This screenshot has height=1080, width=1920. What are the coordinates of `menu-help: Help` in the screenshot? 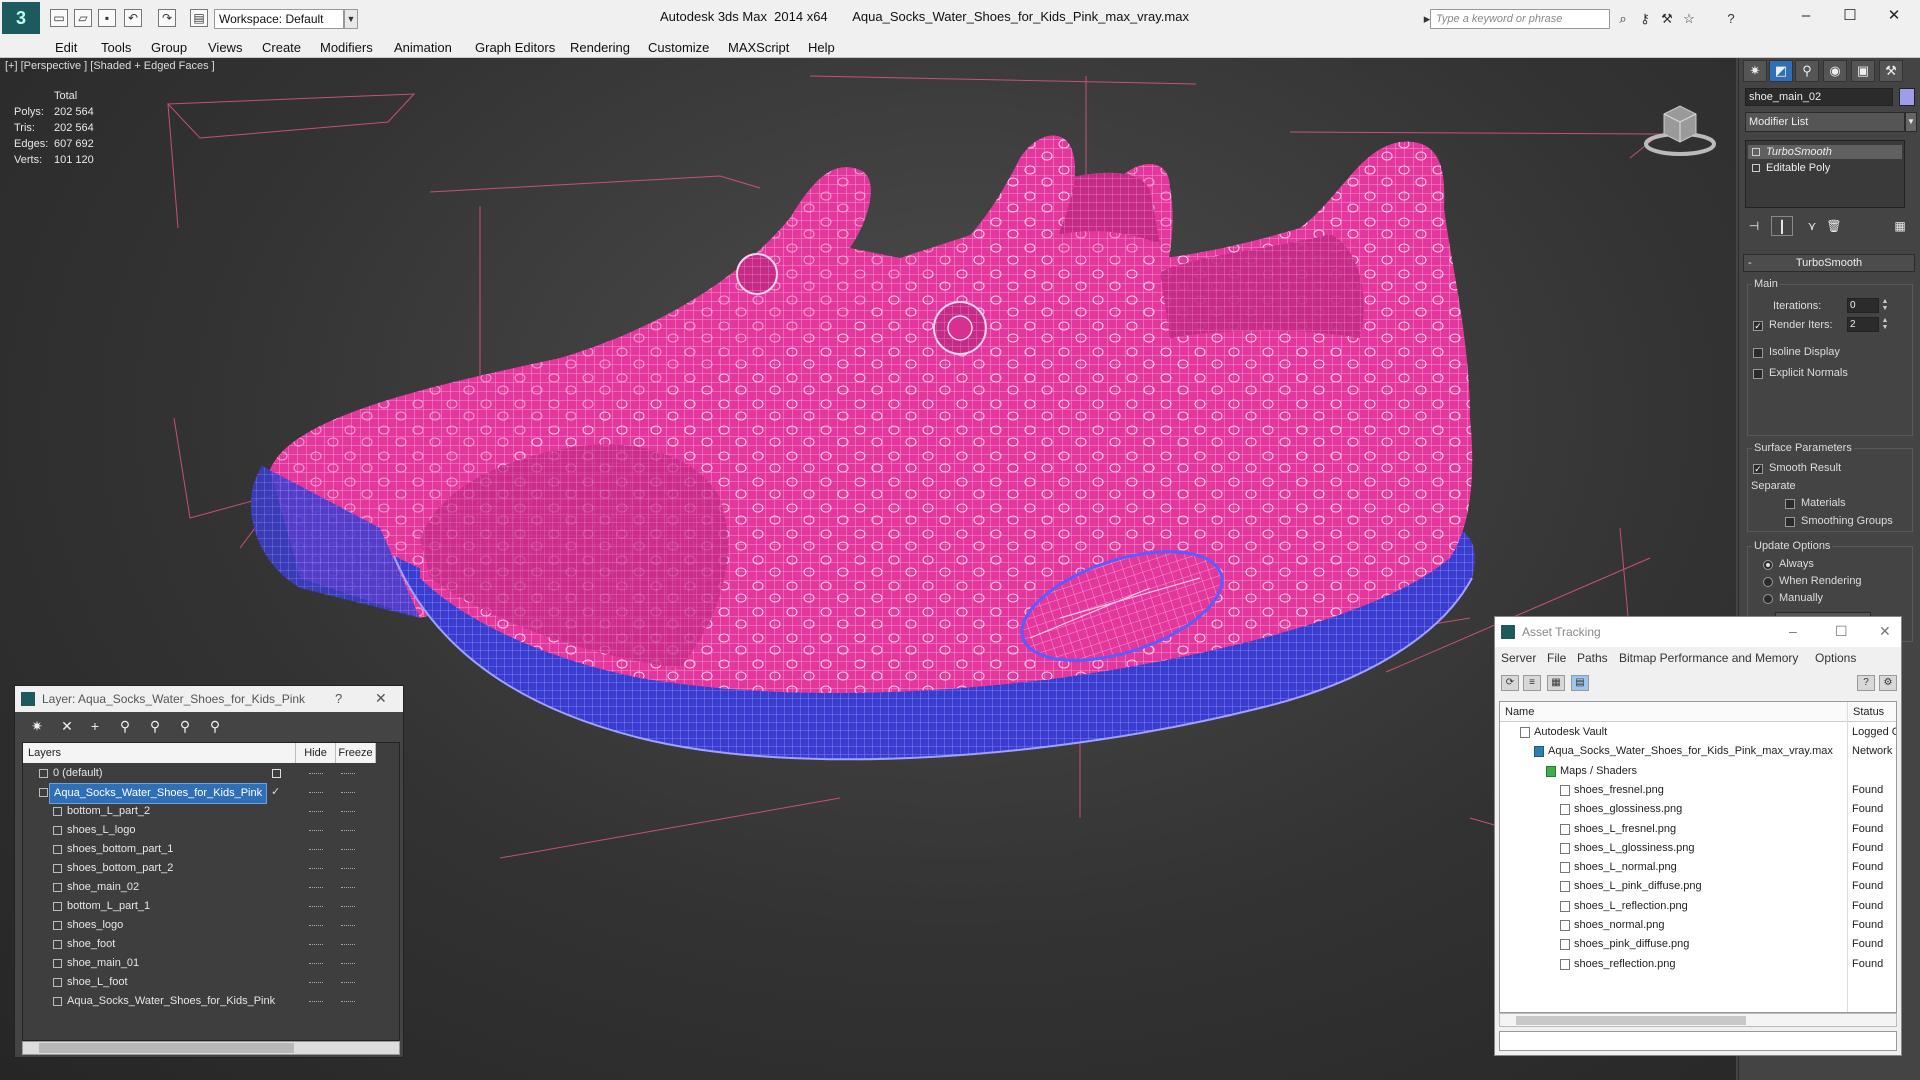 It's located at (821, 47).